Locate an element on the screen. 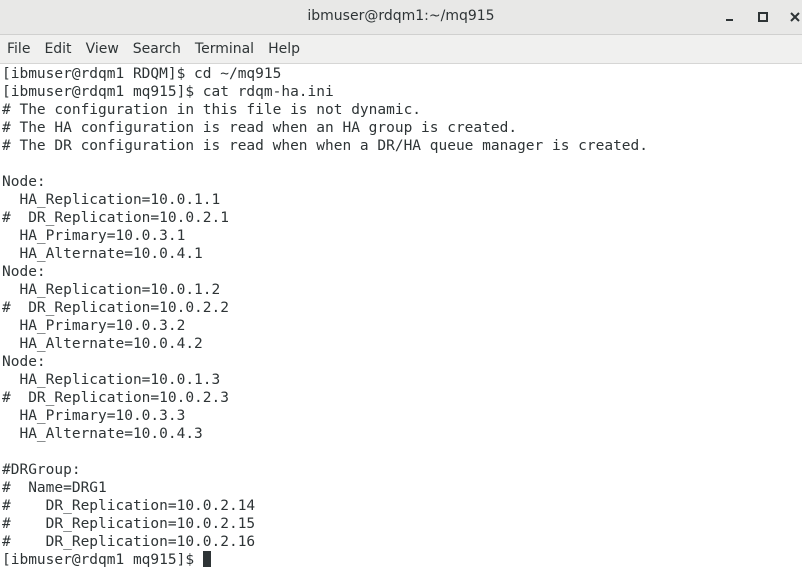  window-title: ibmuser@rdqm1:~/mq915 is located at coordinates (401, 16).